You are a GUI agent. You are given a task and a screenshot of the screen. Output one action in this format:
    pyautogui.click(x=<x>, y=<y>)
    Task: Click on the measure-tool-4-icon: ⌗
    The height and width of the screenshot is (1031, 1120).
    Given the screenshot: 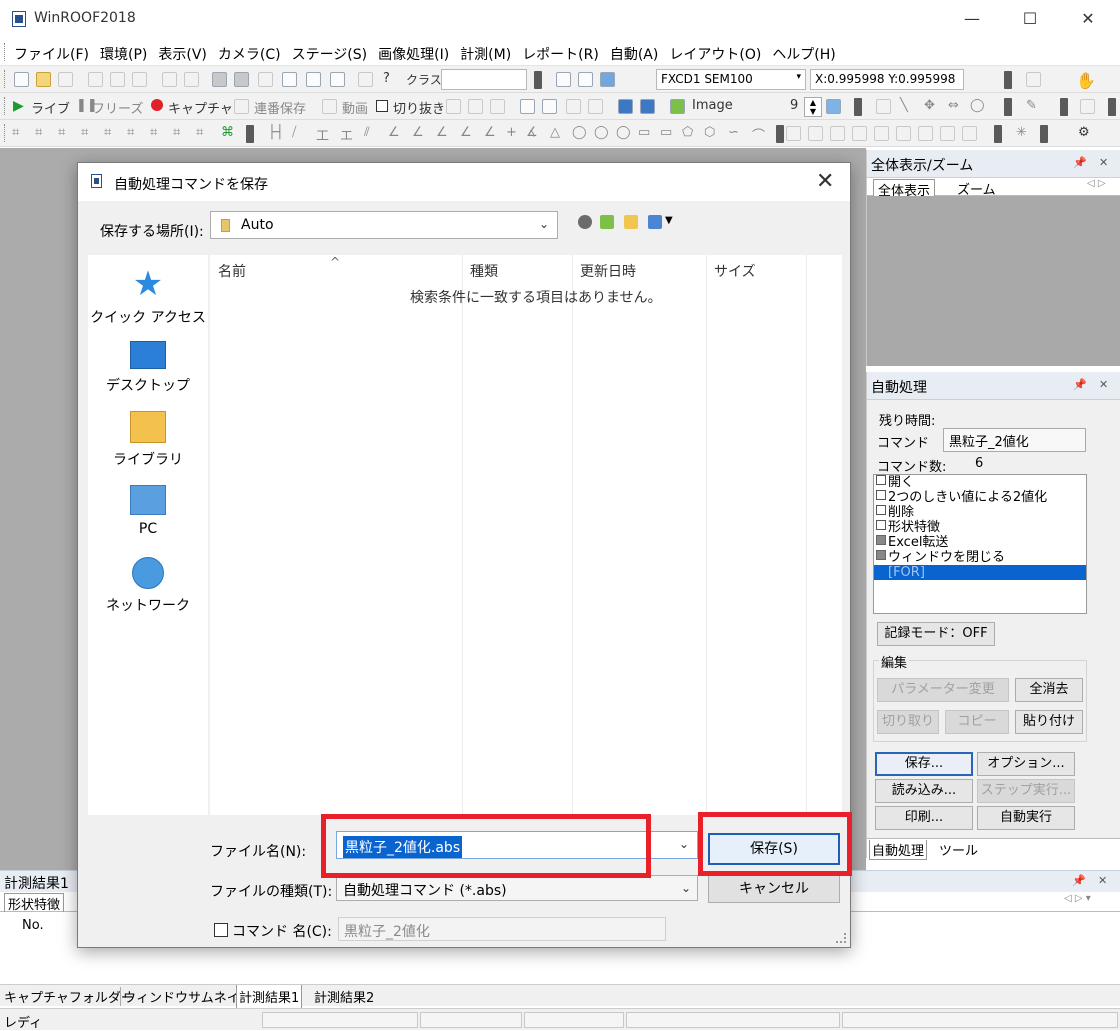 What is the action you would take?
    pyautogui.click(x=84, y=132)
    